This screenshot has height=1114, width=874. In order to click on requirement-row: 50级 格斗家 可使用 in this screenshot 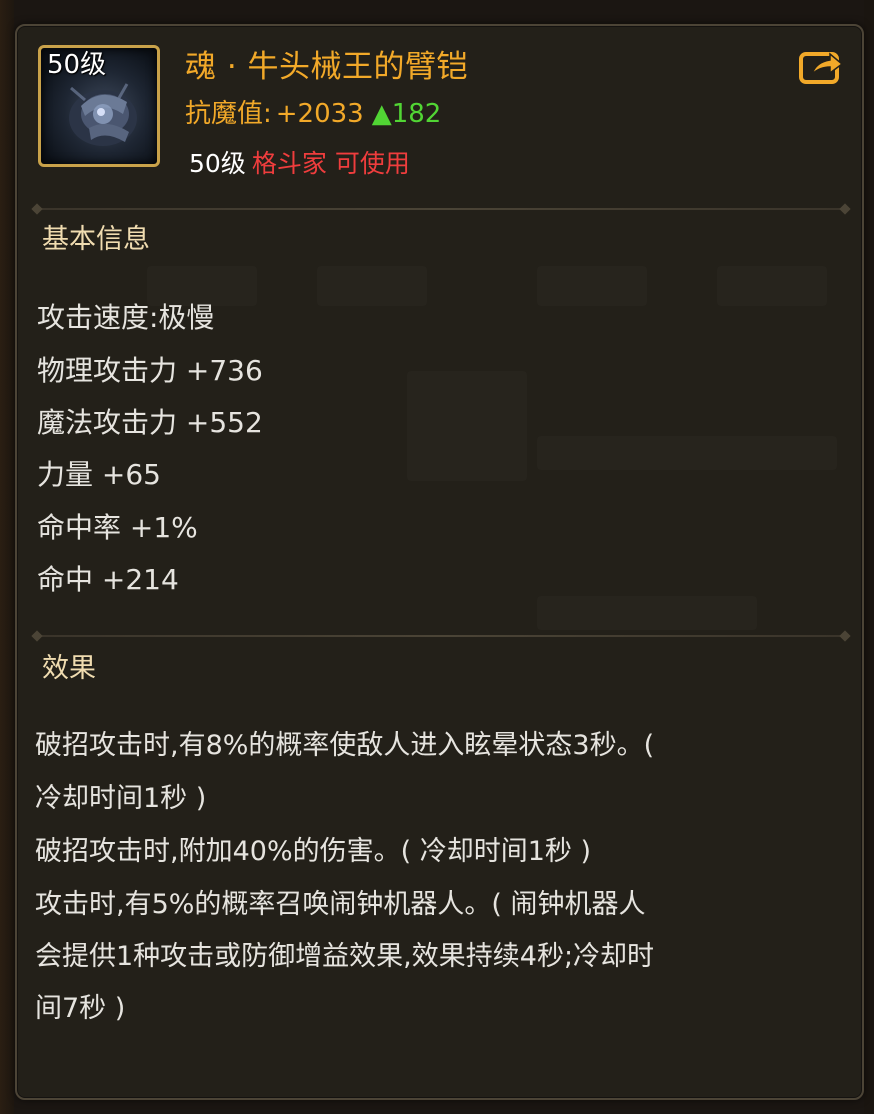, I will do `click(299, 164)`.